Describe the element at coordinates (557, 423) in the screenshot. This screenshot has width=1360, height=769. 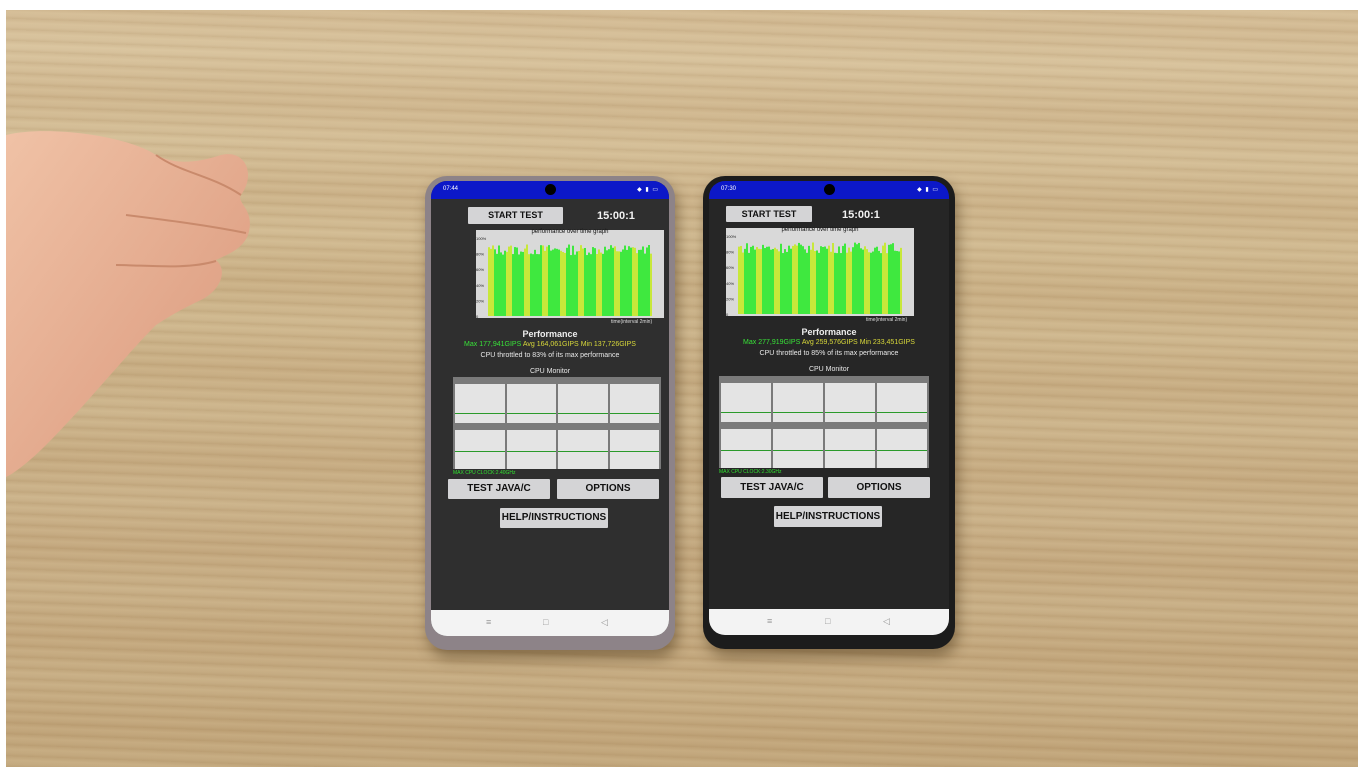
I see `cpu-monitor-grid` at that location.